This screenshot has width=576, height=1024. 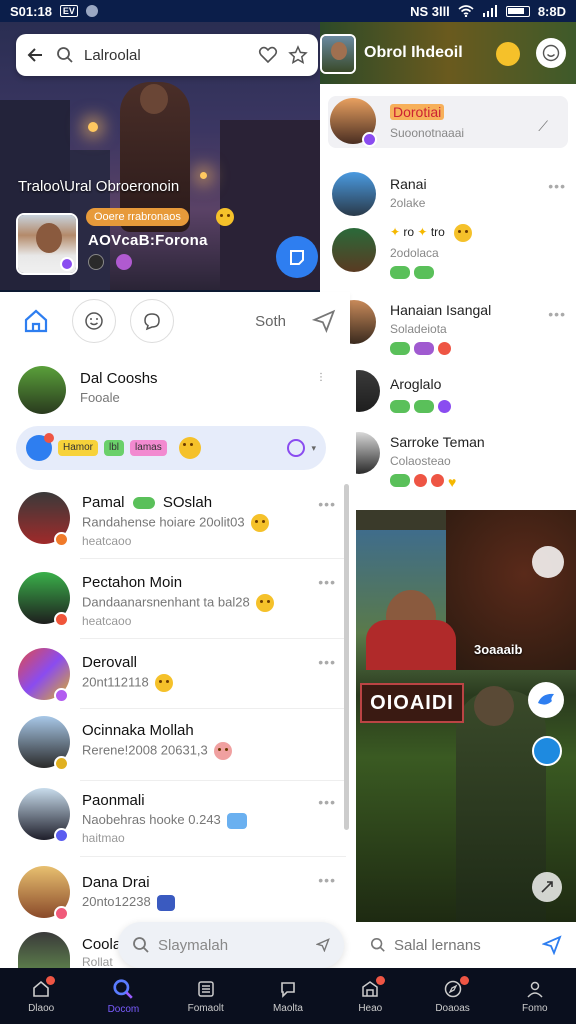 What do you see at coordinates (508, 54) in the screenshot?
I see `bell-icon` at bounding box center [508, 54].